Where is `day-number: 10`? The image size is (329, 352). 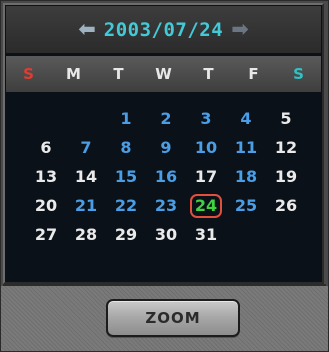 day-number: 10 is located at coordinates (206, 147).